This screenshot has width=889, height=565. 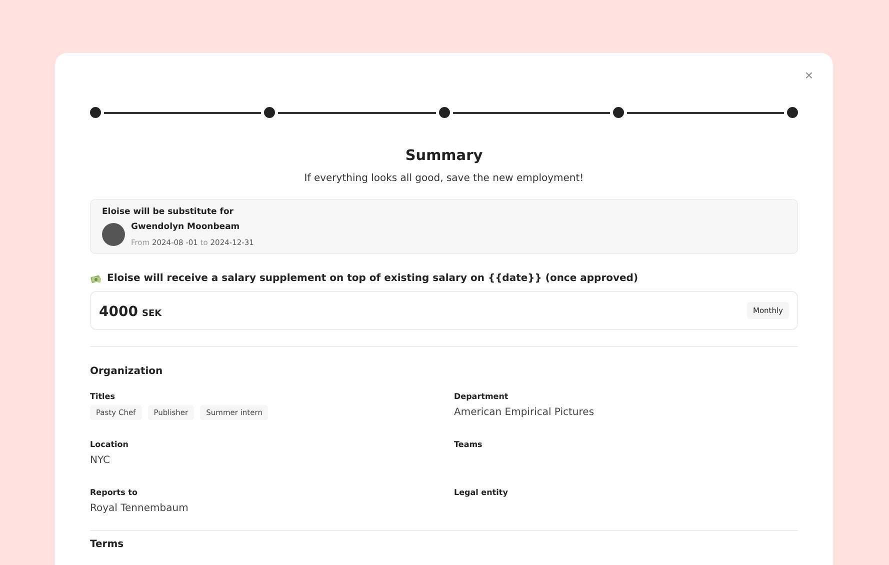 What do you see at coordinates (107, 544) in the screenshot?
I see `section-heading: Terms` at bounding box center [107, 544].